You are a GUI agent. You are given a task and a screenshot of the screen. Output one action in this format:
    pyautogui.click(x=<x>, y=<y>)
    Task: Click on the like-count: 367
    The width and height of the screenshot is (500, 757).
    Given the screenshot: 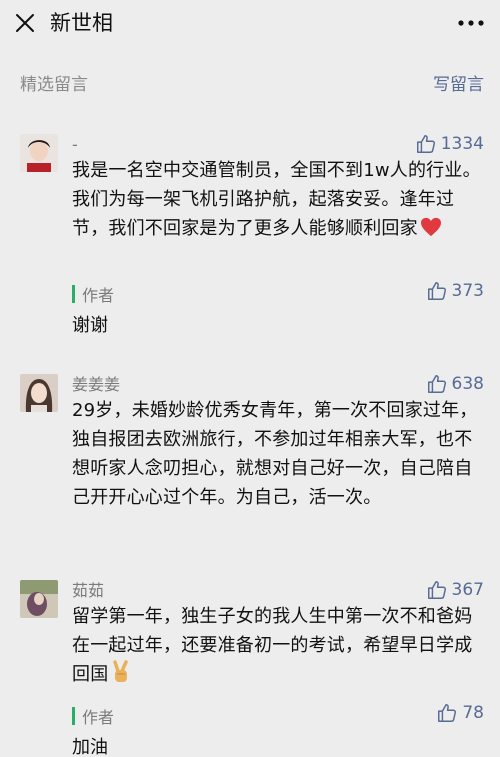 What is the action you would take?
    pyautogui.click(x=467, y=590)
    